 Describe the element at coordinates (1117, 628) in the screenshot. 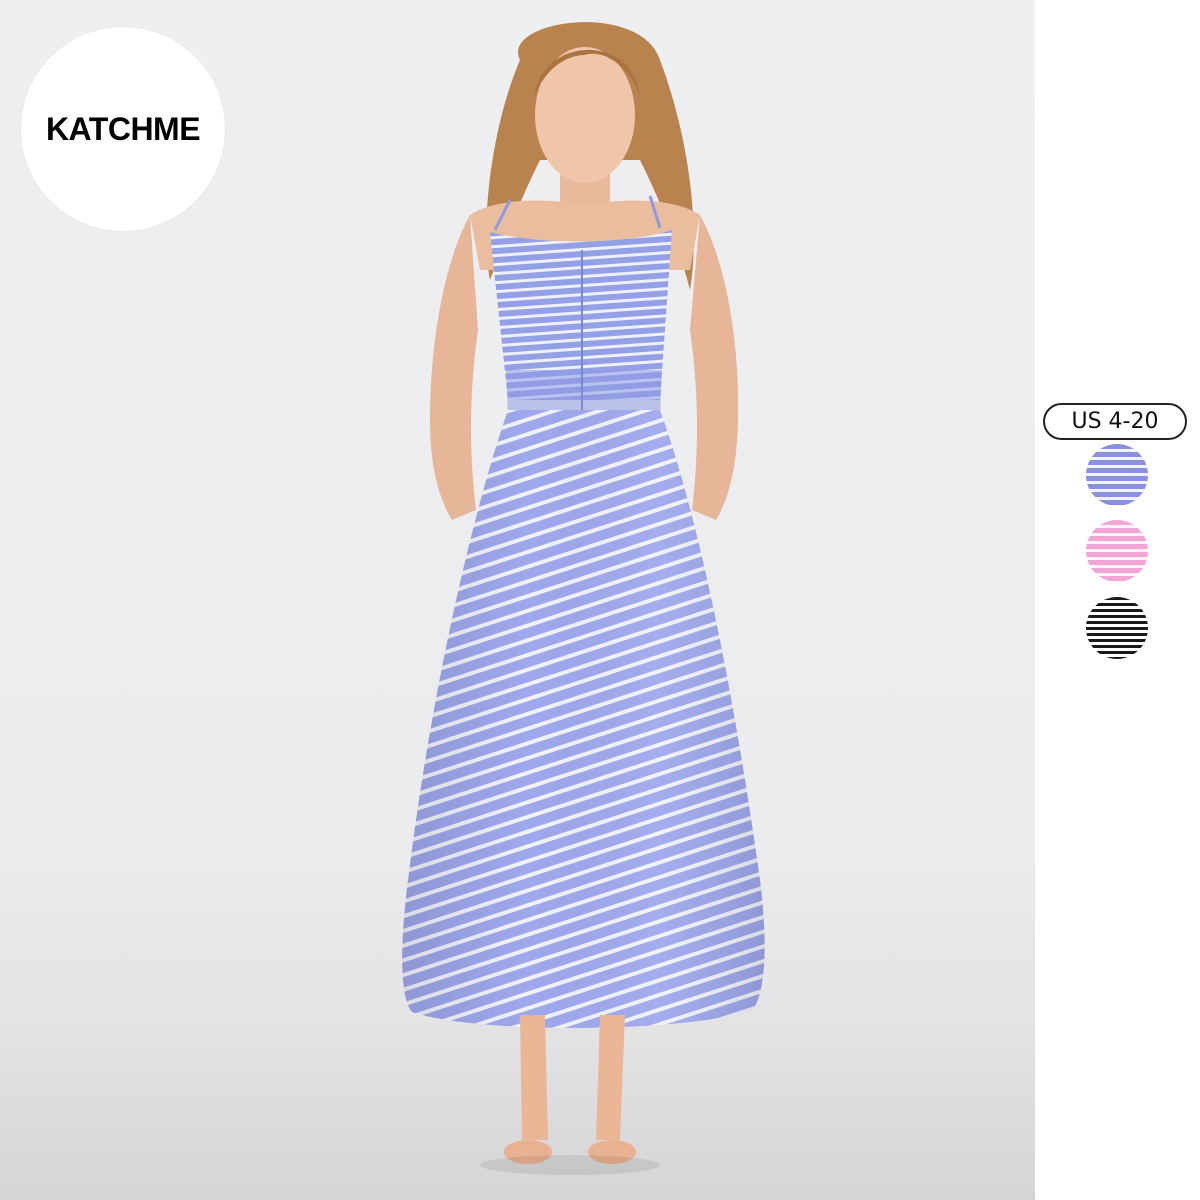

I see `black-stripe-swatch` at that location.